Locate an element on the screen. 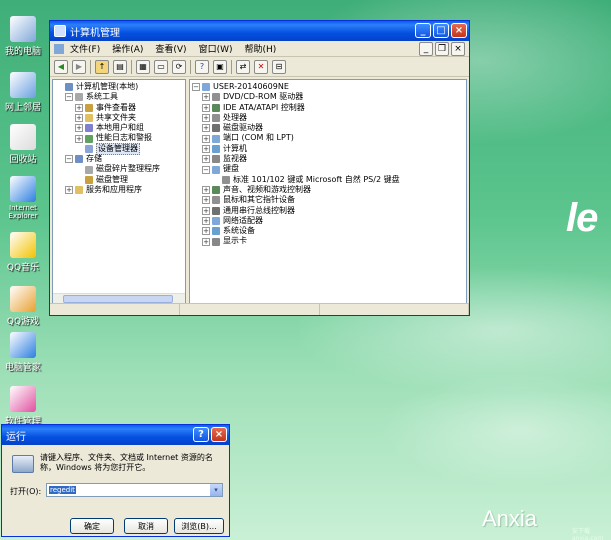 The height and width of the screenshot is (540, 611). uninstall-device-icon: ⊟ is located at coordinates (279, 66).